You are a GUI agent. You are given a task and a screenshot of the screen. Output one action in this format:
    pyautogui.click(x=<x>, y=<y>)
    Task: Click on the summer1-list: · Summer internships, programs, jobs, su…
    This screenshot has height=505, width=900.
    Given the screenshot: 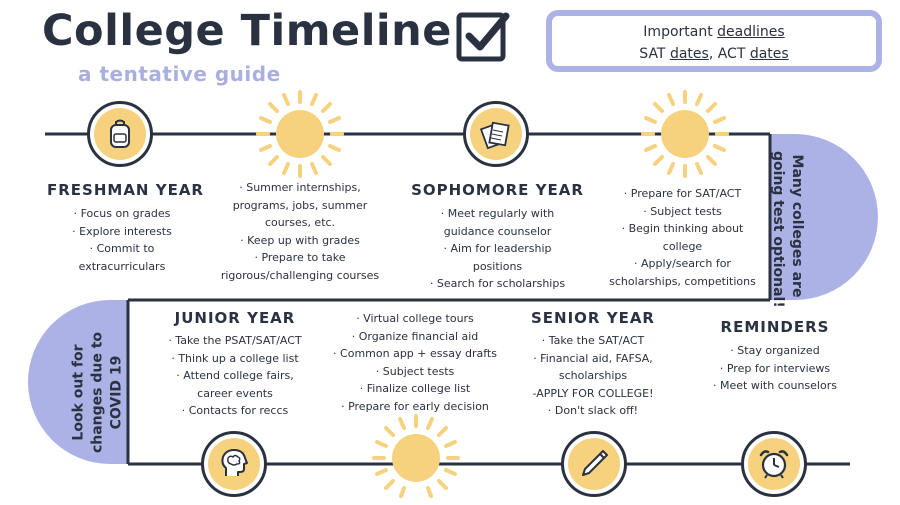 What is the action you would take?
    pyautogui.click(x=300, y=231)
    